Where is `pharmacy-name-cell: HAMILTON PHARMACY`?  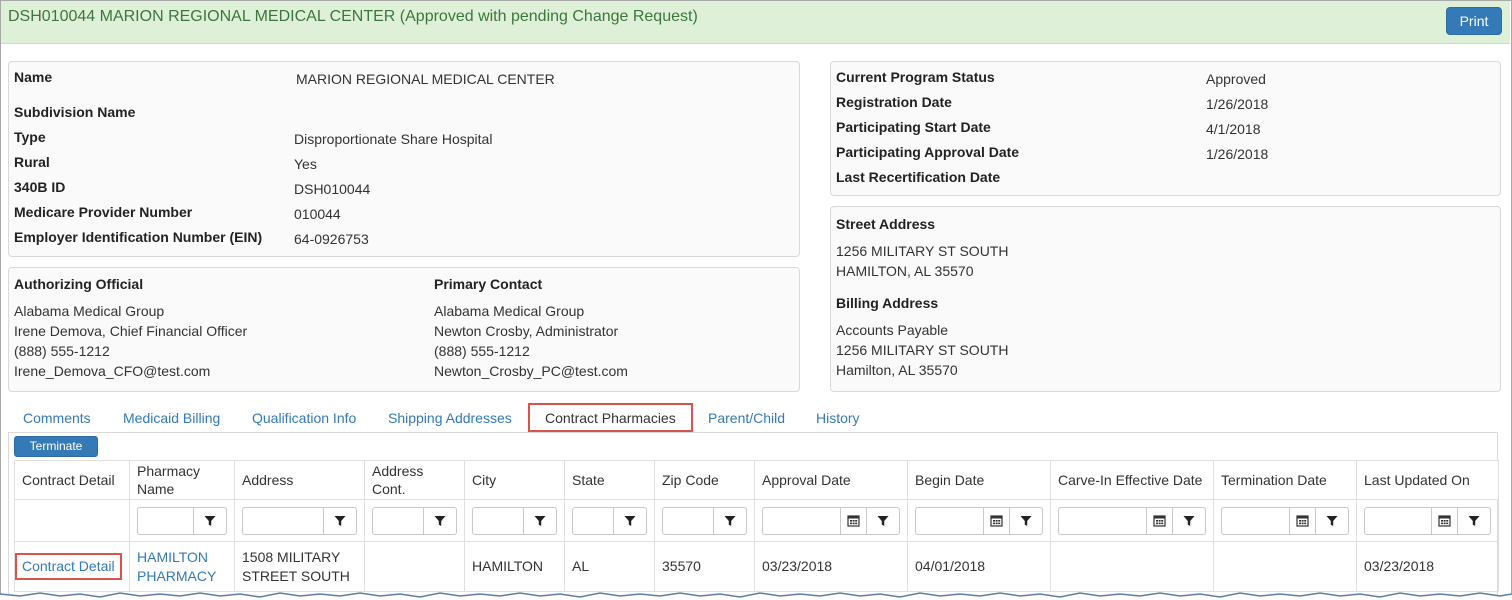 pharmacy-name-cell: HAMILTON PHARMACY is located at coordinates (182, 566).